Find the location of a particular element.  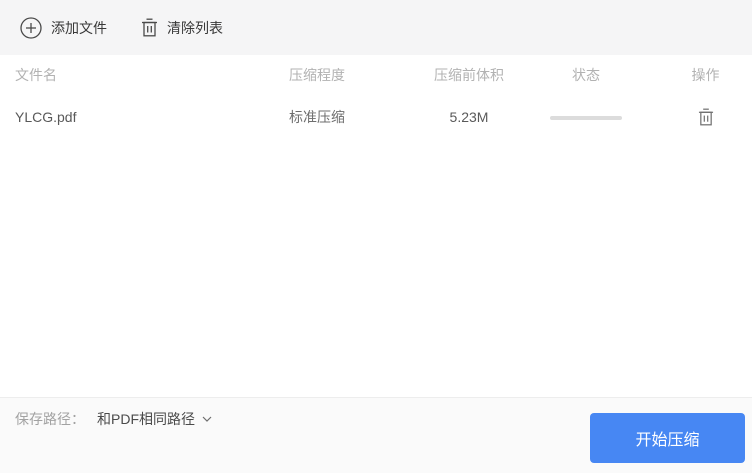

chevron-down-icon is located at coordinates (203, 419).